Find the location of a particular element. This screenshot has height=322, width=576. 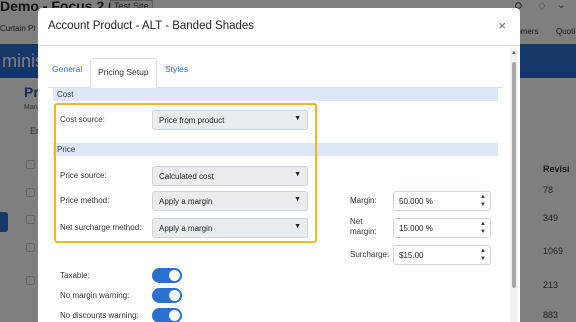

tab-general: General is located at coordinates (67, 69).